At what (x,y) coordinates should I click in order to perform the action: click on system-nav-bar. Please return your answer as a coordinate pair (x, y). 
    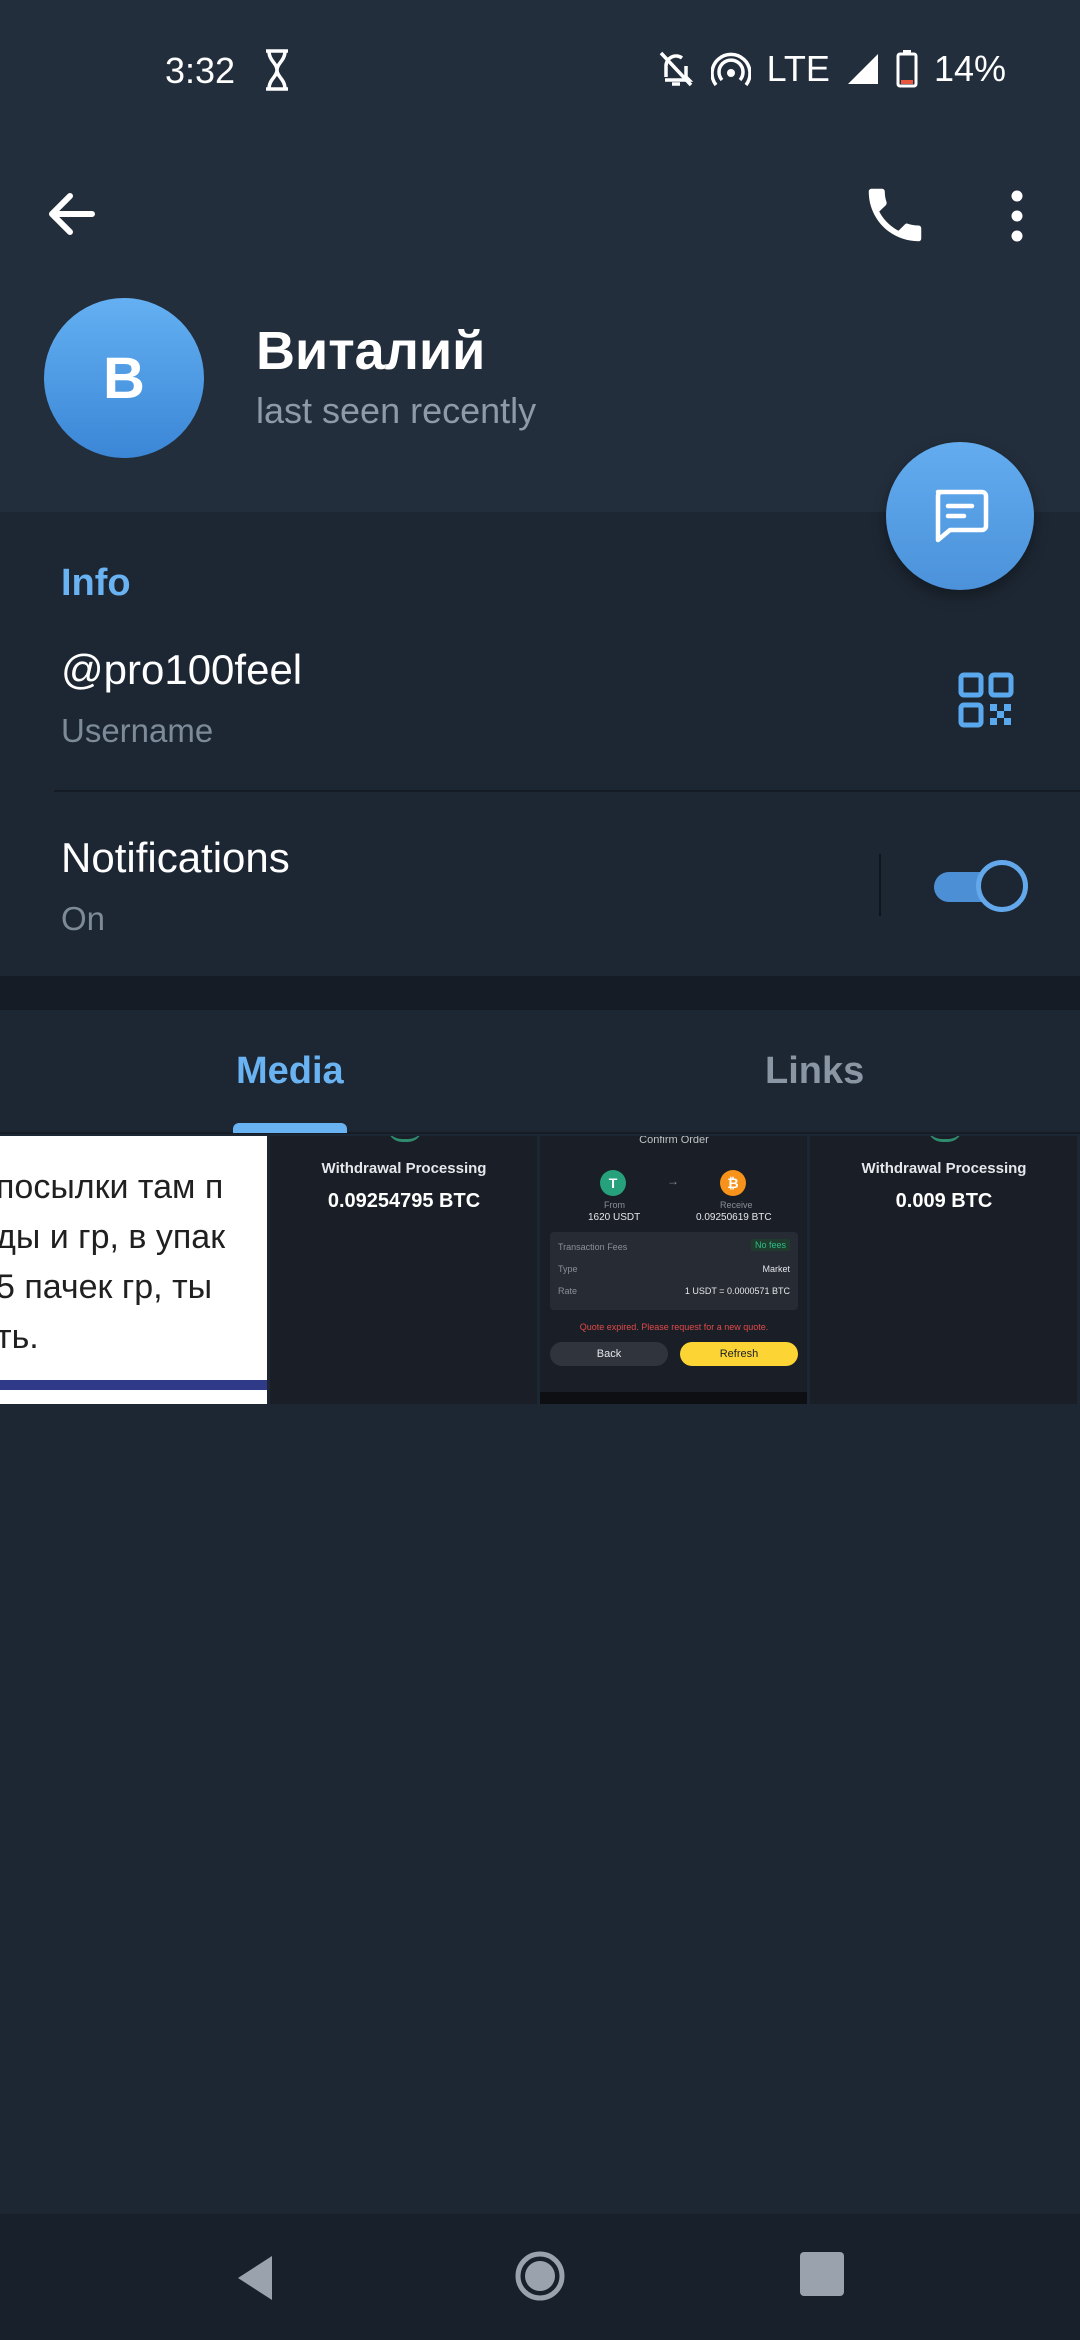
    Looking at the image, I should click on (540, 2277).